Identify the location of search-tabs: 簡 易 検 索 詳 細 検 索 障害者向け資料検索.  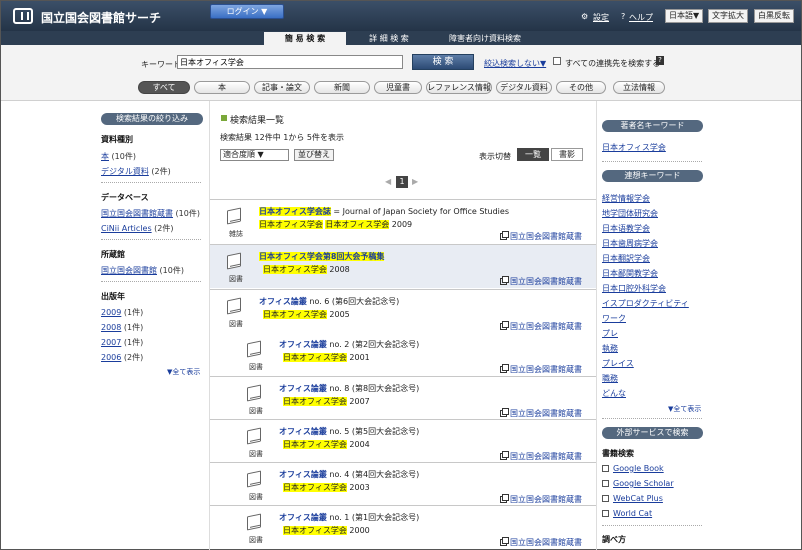
(401, 38).